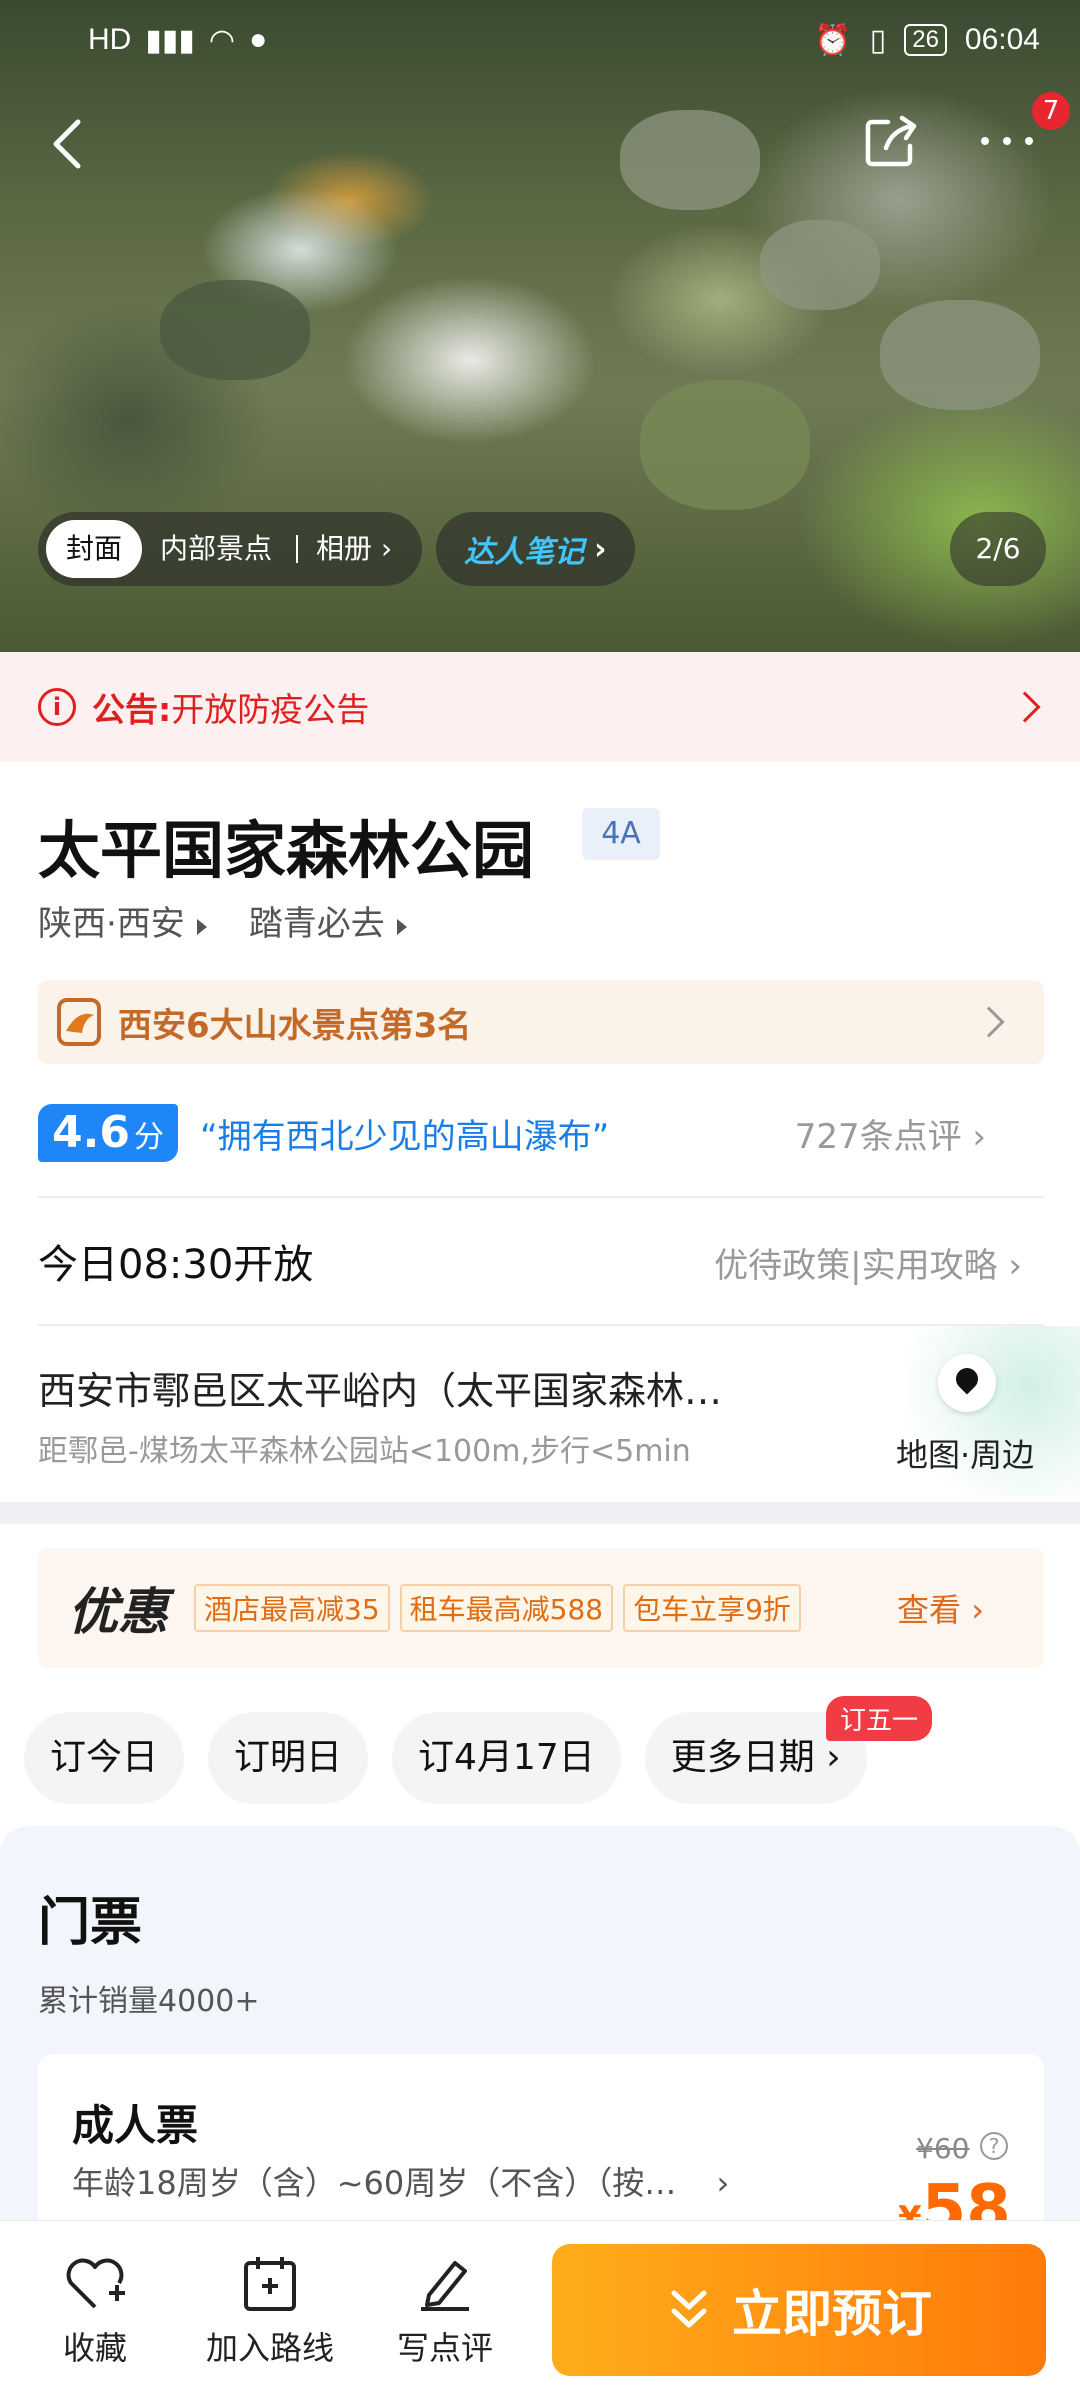 This screenshot has width=1080, height=2400. I want to click on score-value: 4.6, so click(91, 1132).